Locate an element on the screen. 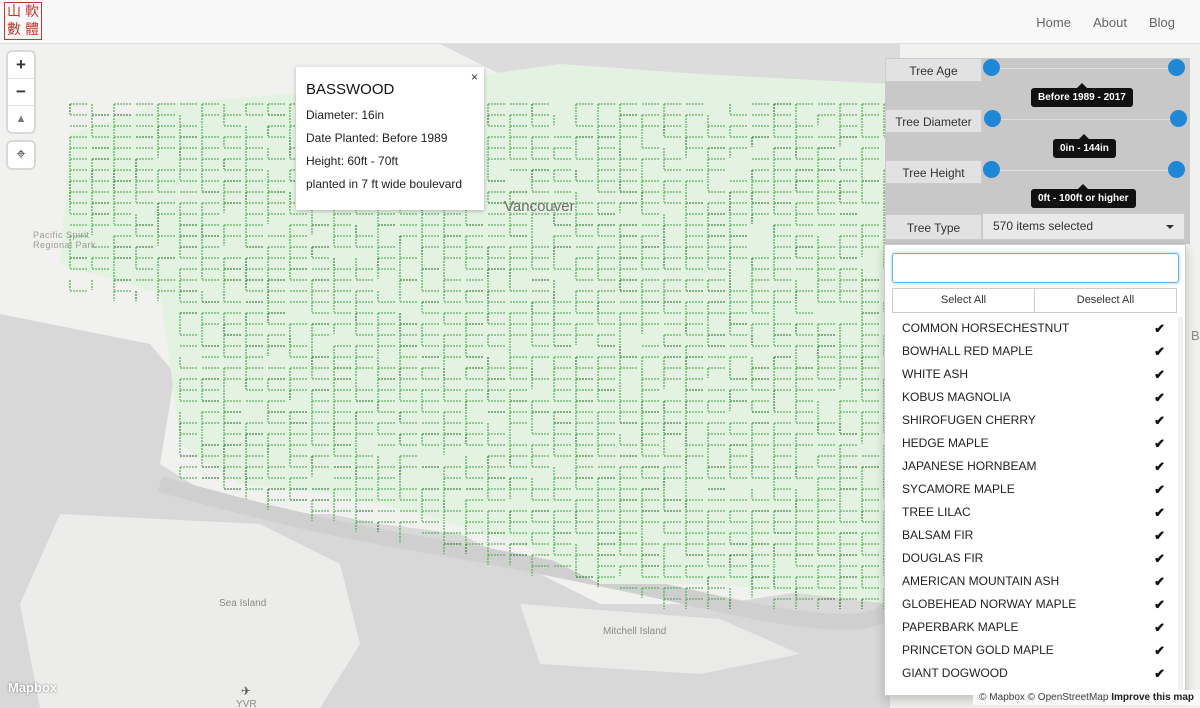 The width and height of the screenshot is (1200, 708). tree-diameter-label: Tree Diameter is located at coordinates (933, 121).